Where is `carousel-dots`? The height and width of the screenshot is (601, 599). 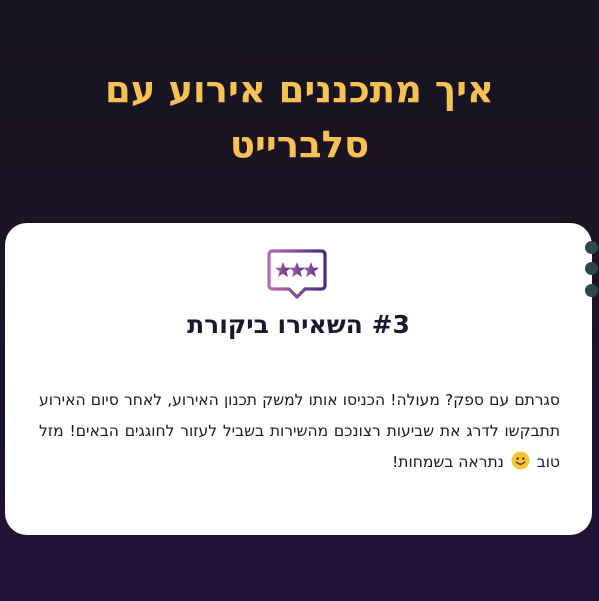 carousel-dots is located at coordinates (592, 269).